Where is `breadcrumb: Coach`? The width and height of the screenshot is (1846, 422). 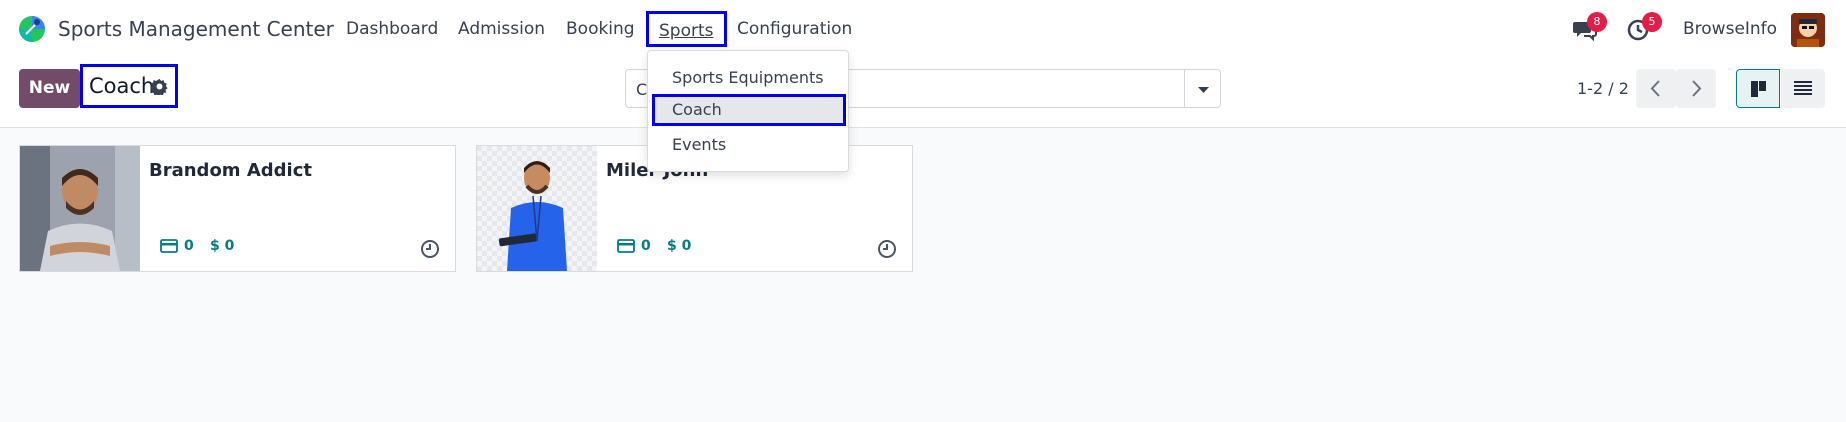
breadcrumb: Coach is located at coordinates (129, 86).